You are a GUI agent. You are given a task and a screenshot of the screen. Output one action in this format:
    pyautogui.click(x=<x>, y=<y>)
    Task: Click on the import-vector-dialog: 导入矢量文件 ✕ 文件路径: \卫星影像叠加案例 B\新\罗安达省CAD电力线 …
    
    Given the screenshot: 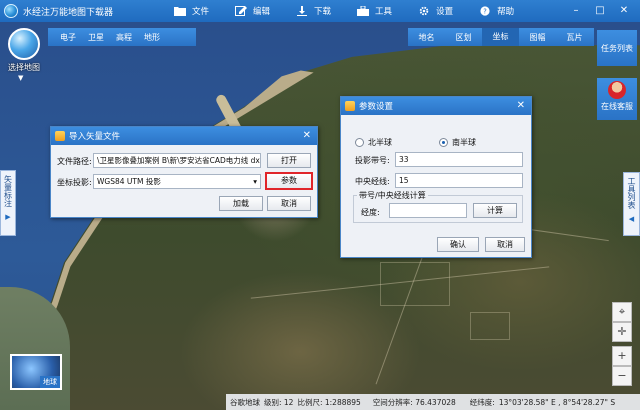 What is the action you would take?
    pyautogui.click(x=184, y=172)
    